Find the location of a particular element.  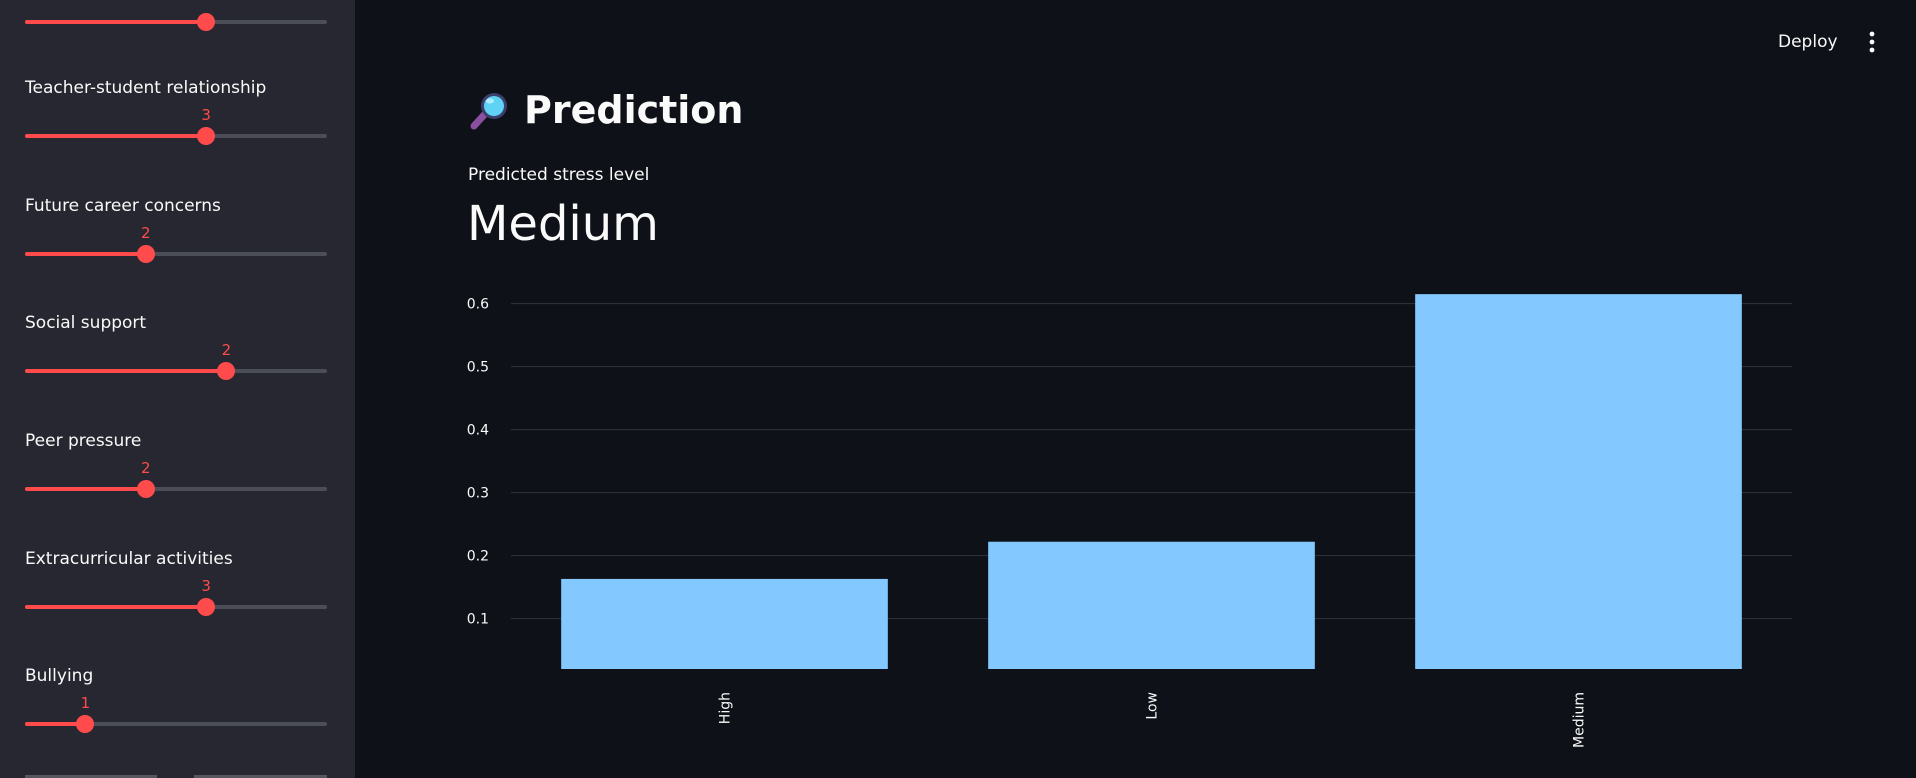

chart-y-tick-label: 0.3 is located at coordinates (478, 494).